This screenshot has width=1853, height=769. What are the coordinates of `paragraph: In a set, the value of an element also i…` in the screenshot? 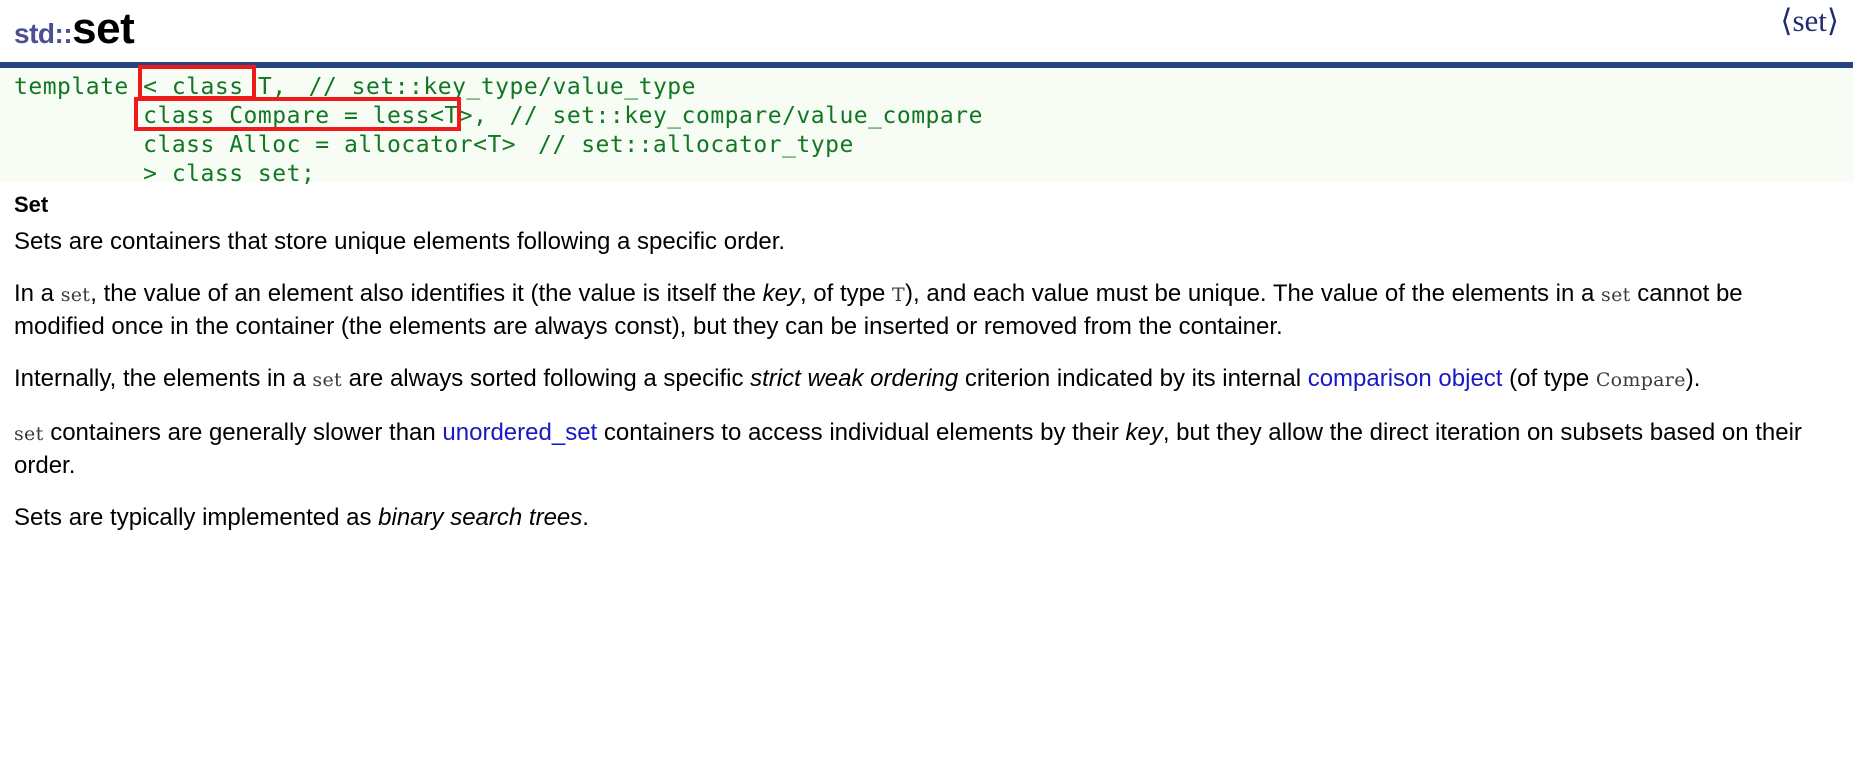 It's located at (926, 310).